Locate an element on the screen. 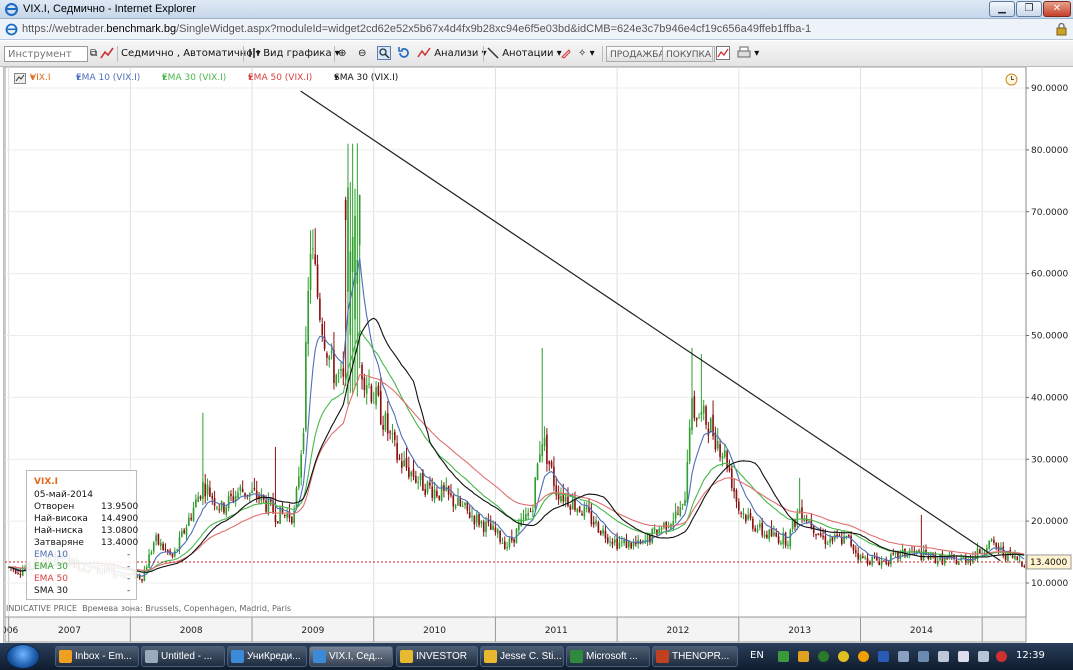 This screenshot has height=670, width=1073. clock-icon is located at coordinates (1011, 79).